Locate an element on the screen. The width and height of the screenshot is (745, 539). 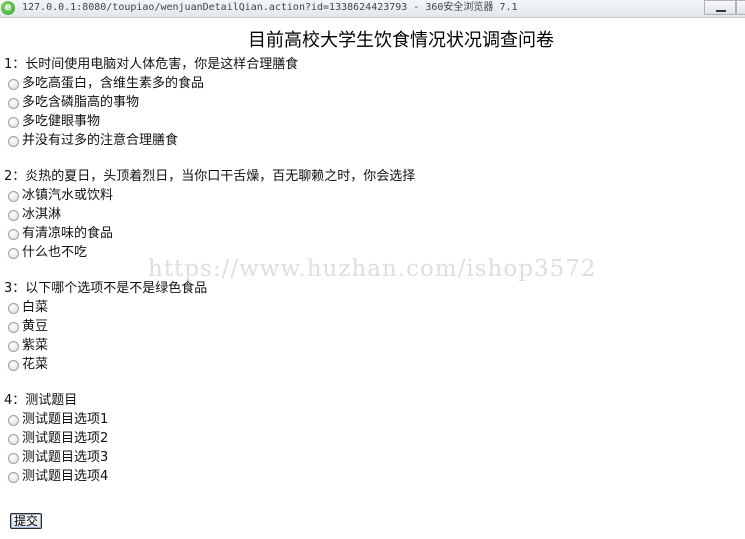
option-label: 冰淇淋 is located at coordinates (42, 214).